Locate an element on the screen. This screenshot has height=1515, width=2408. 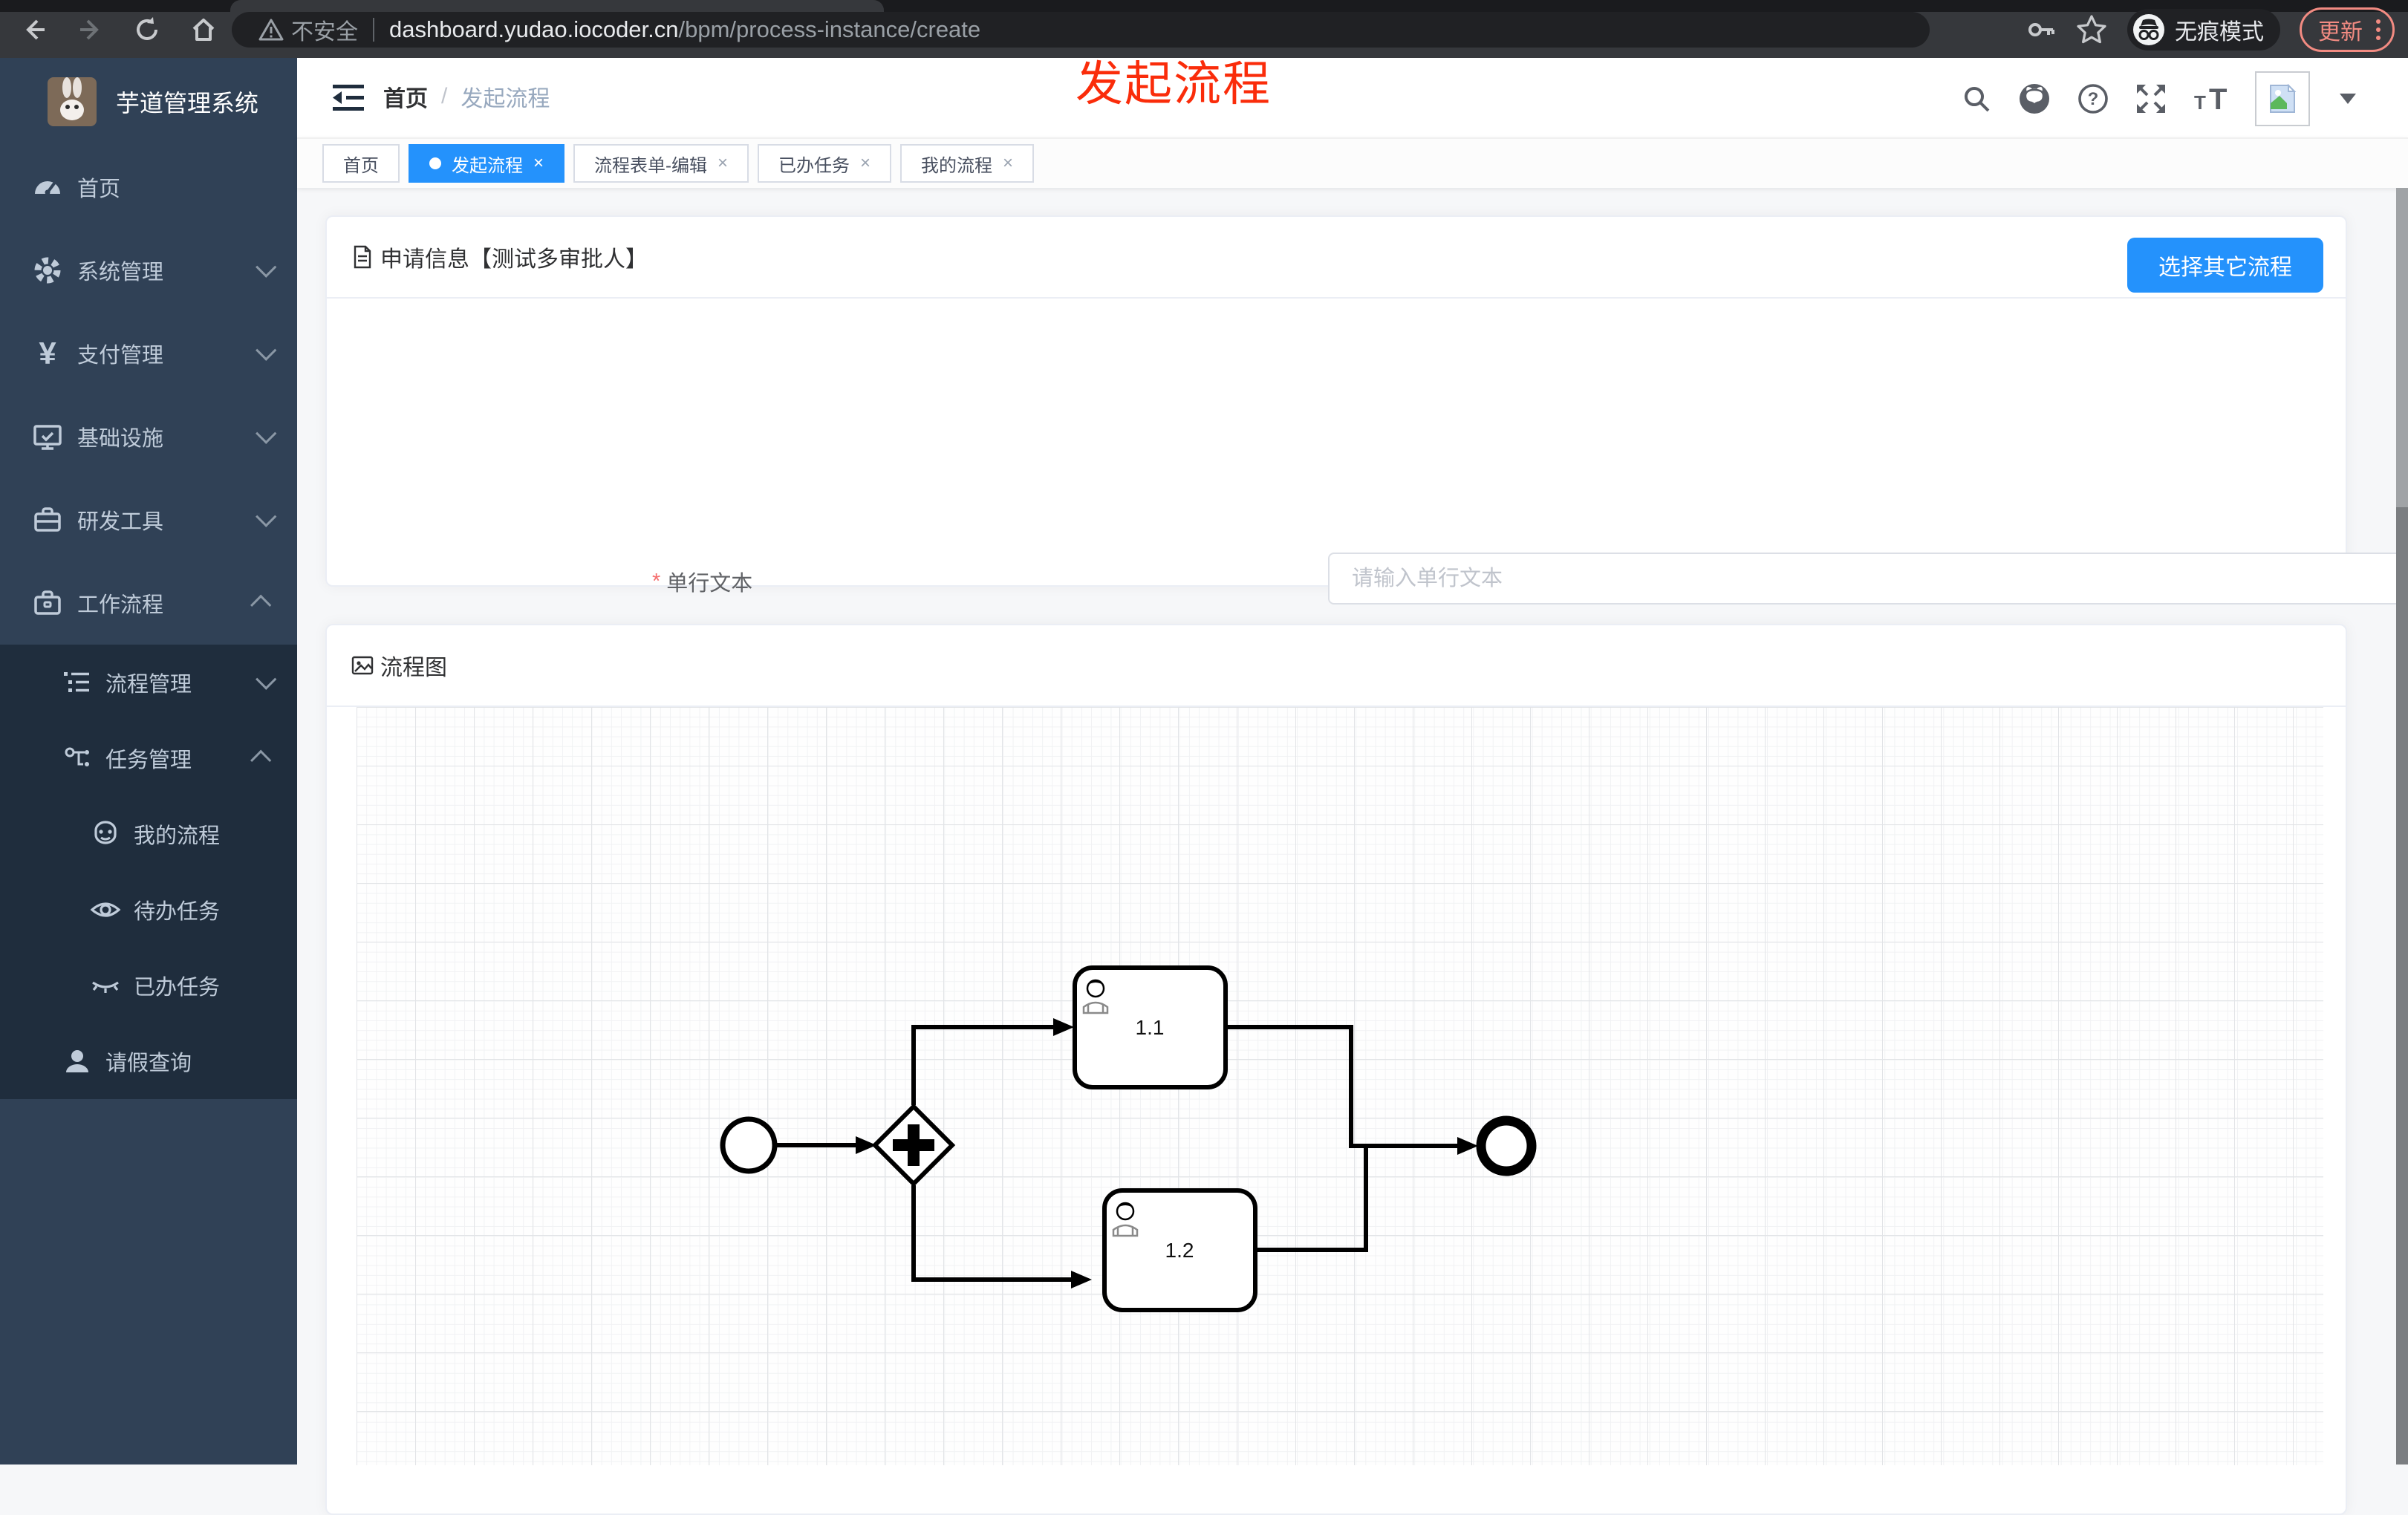
toolbox-icon is located at coordinates (47, 520).